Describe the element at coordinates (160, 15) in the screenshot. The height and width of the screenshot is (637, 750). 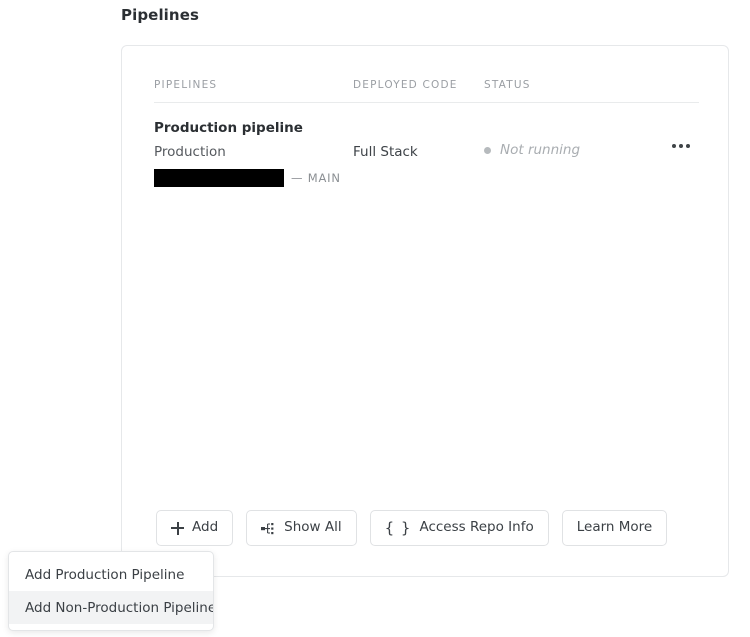
I see `page-title: Pipelines` at that location.